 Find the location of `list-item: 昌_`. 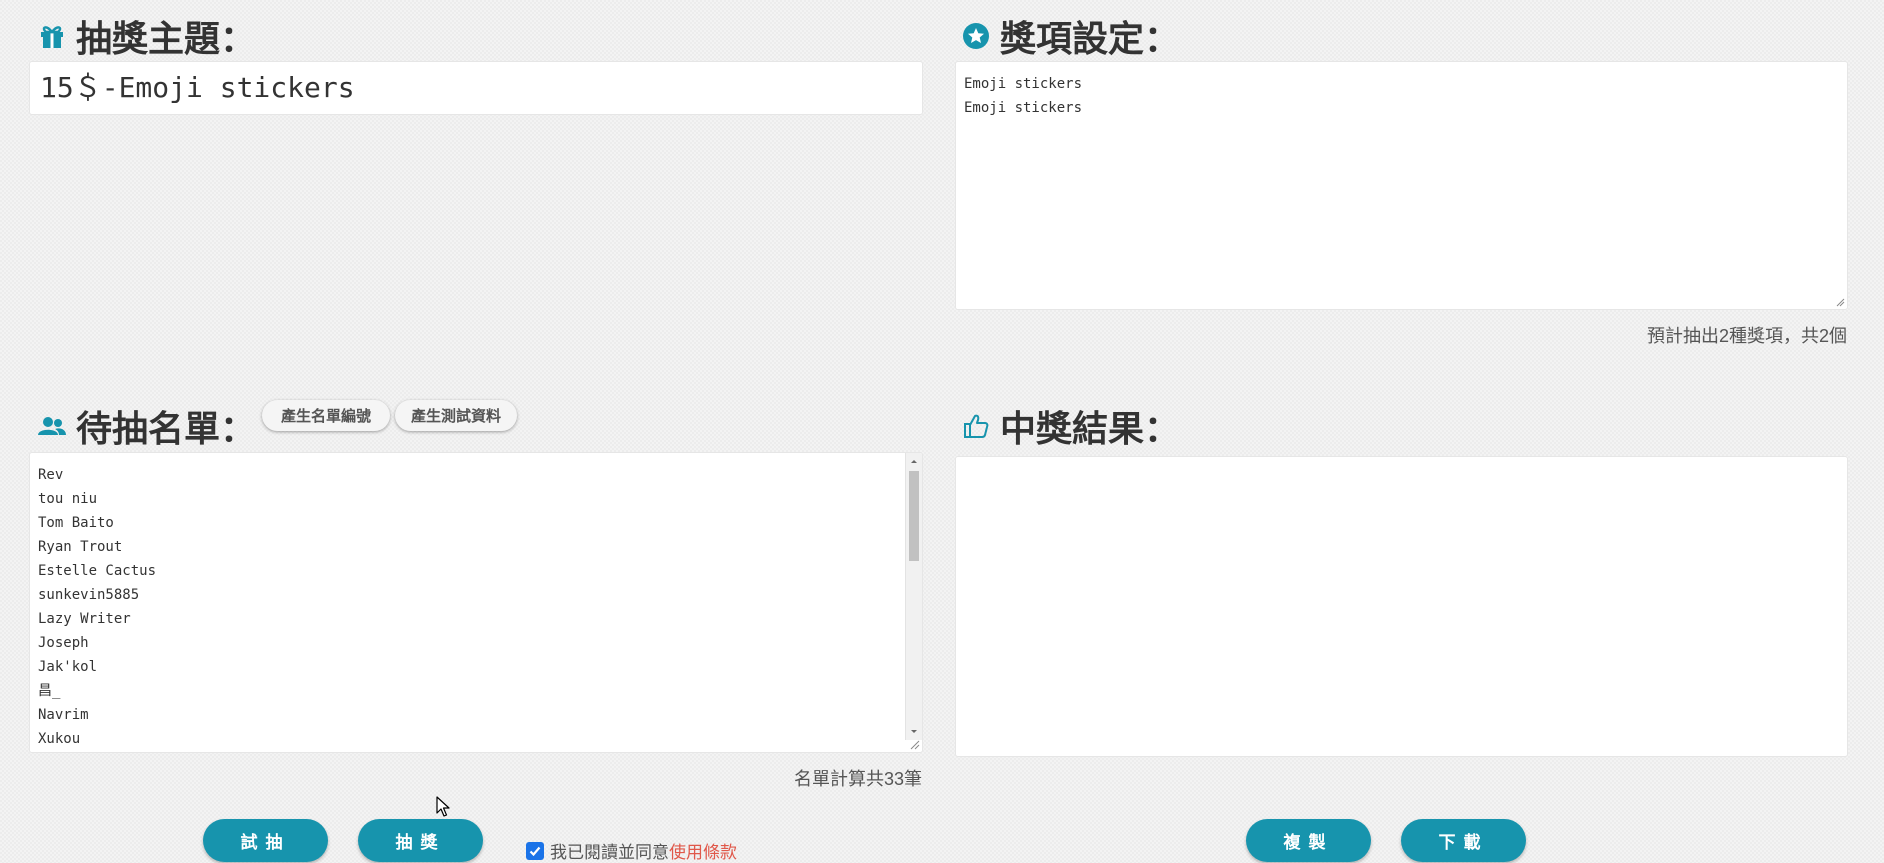

list-item: 昌_ is located at coordinates (49, 691).